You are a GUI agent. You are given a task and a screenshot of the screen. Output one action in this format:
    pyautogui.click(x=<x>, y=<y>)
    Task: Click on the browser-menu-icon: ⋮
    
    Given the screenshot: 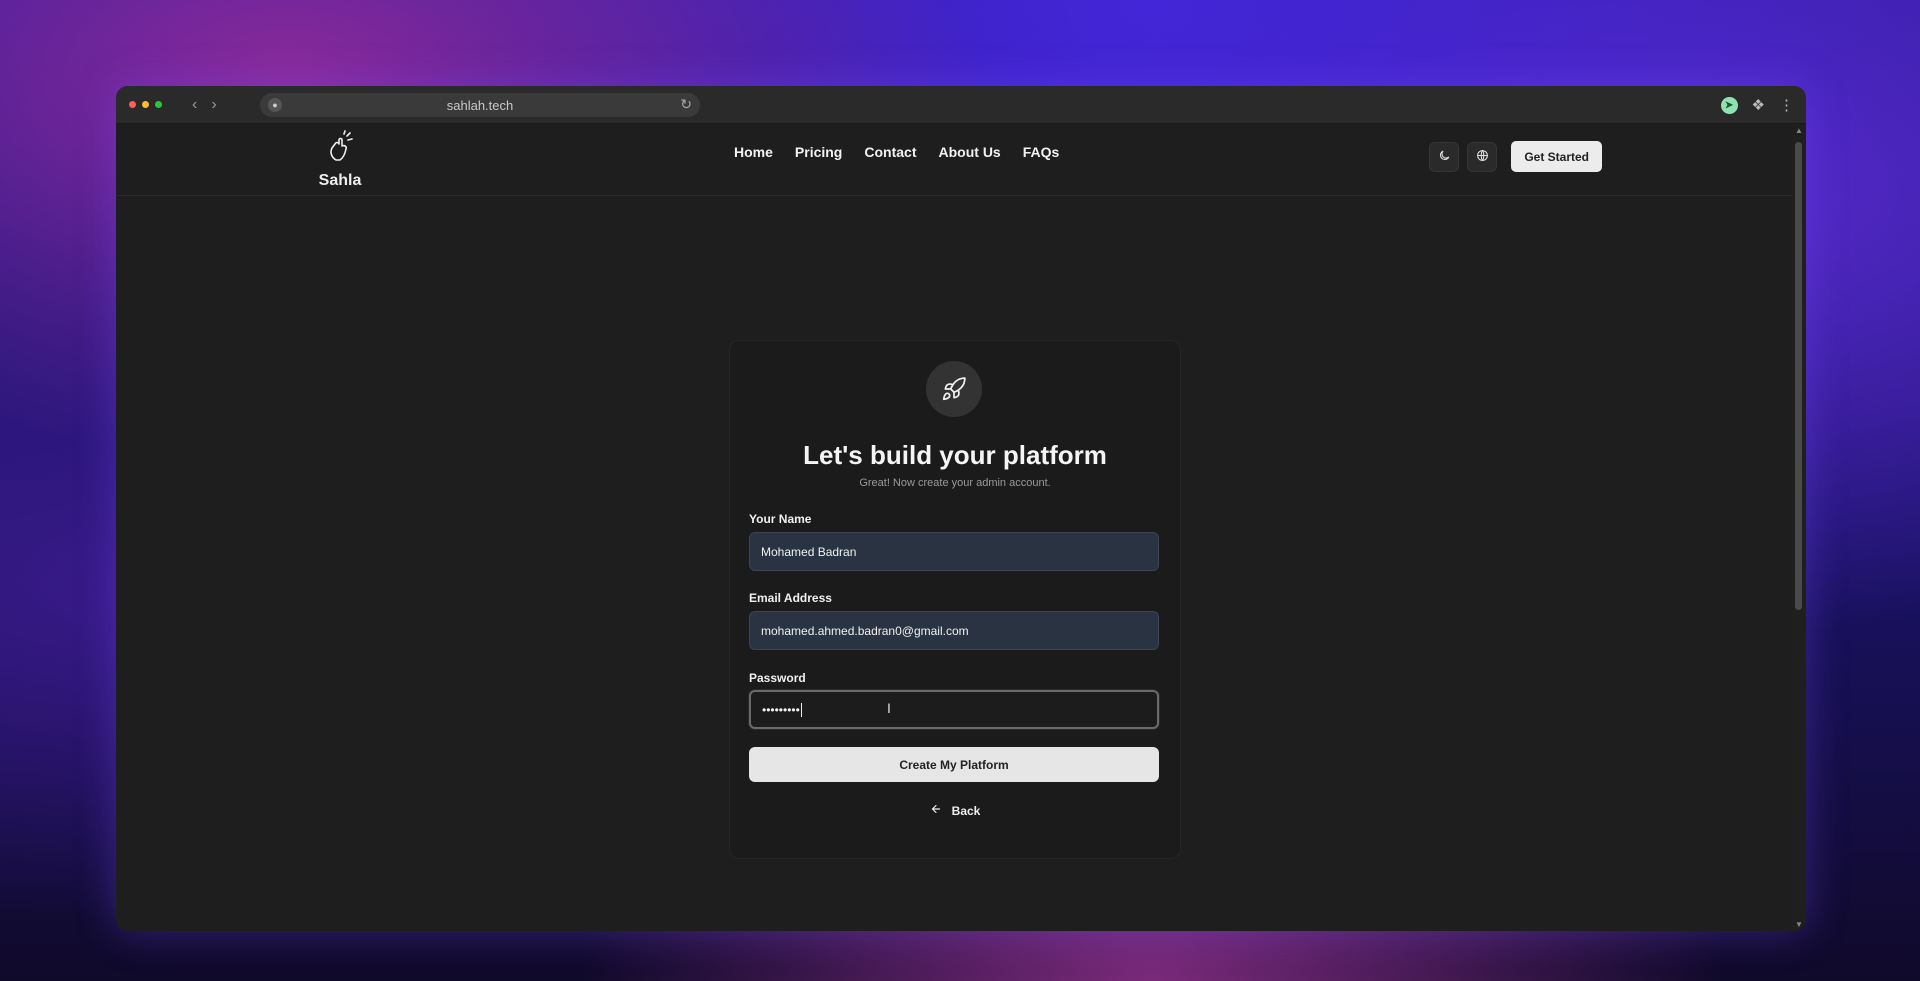 What is the action you would take?
    pyautogui.click(x=1786, y=105)
    